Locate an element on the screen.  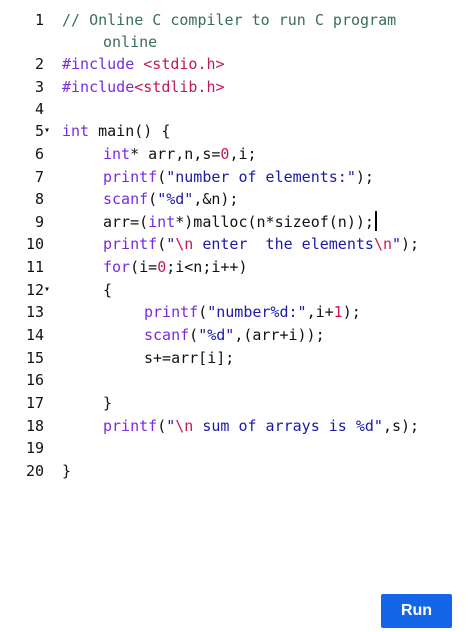
code-line: 9 arr=(int*)malloc(n*sizeof(n)); is located at coordinates (237, 222).